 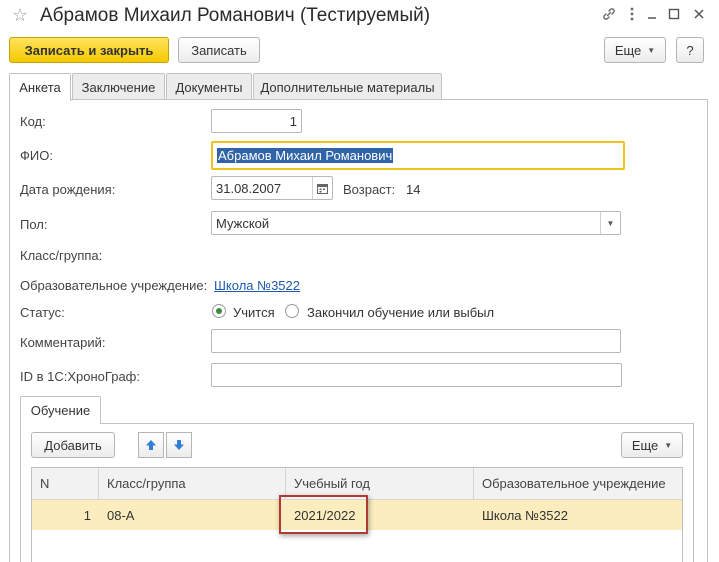 I want to click on class-group-label: Класс/группа:, so click(x=61, y=255).